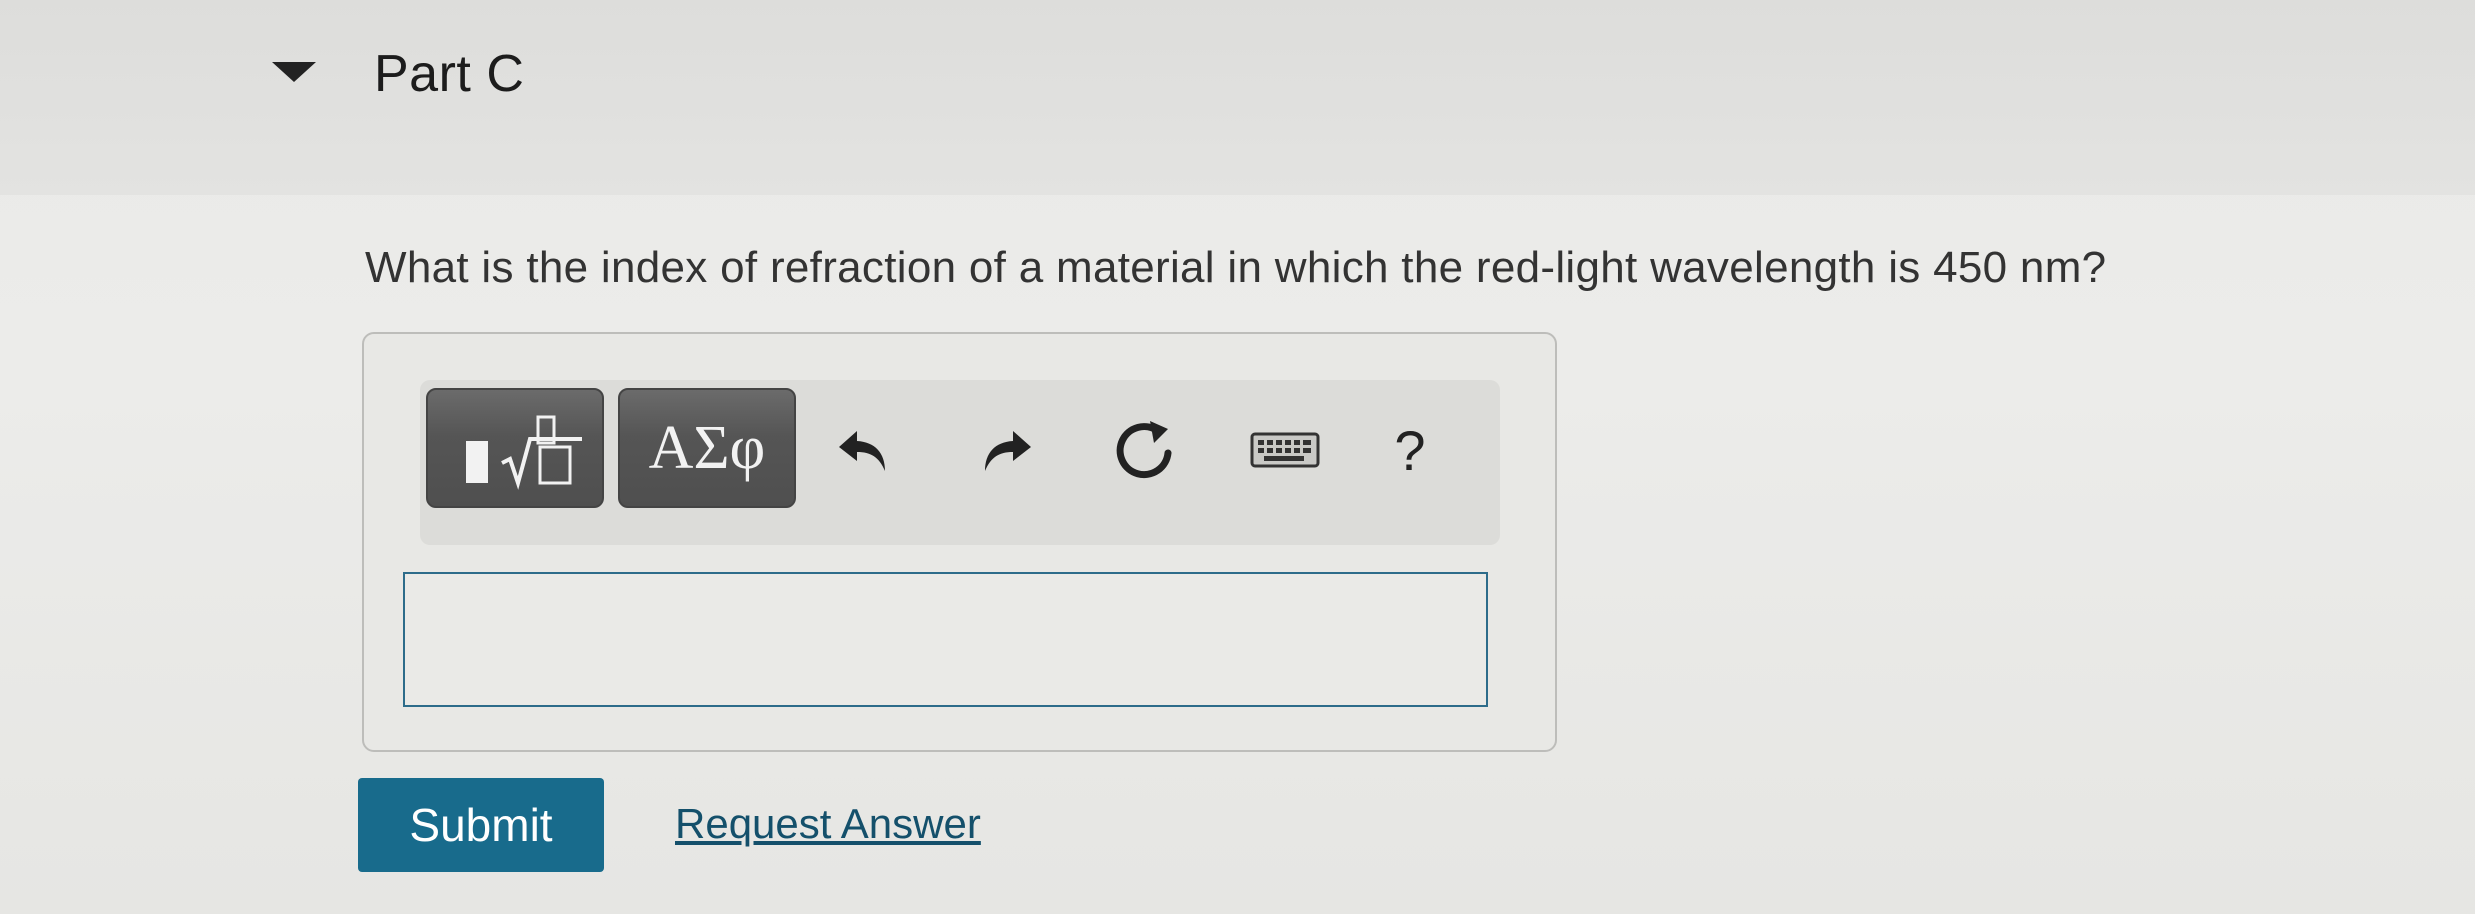 The height and width of the screenshot is (914, 2475). Describe the element at coordinates (1410, 450) in the screenshot. I see `help-button: ?` at that location.